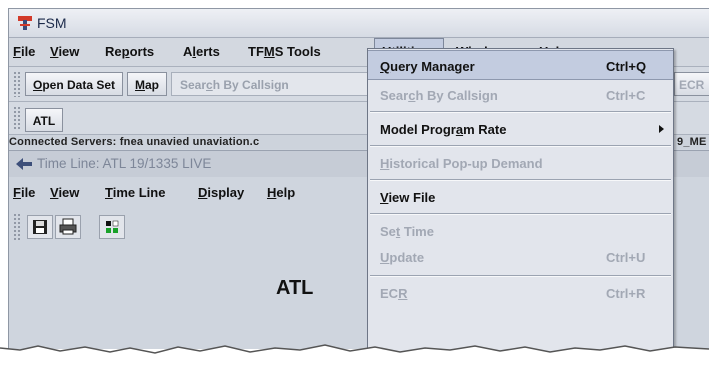 This screenshot has width=709, height=377. Describe the element at coordinates (520, 163) in the screenshot. I see `menu-item-historical-popup-demand: Historical Pop-up Demand` at that location.